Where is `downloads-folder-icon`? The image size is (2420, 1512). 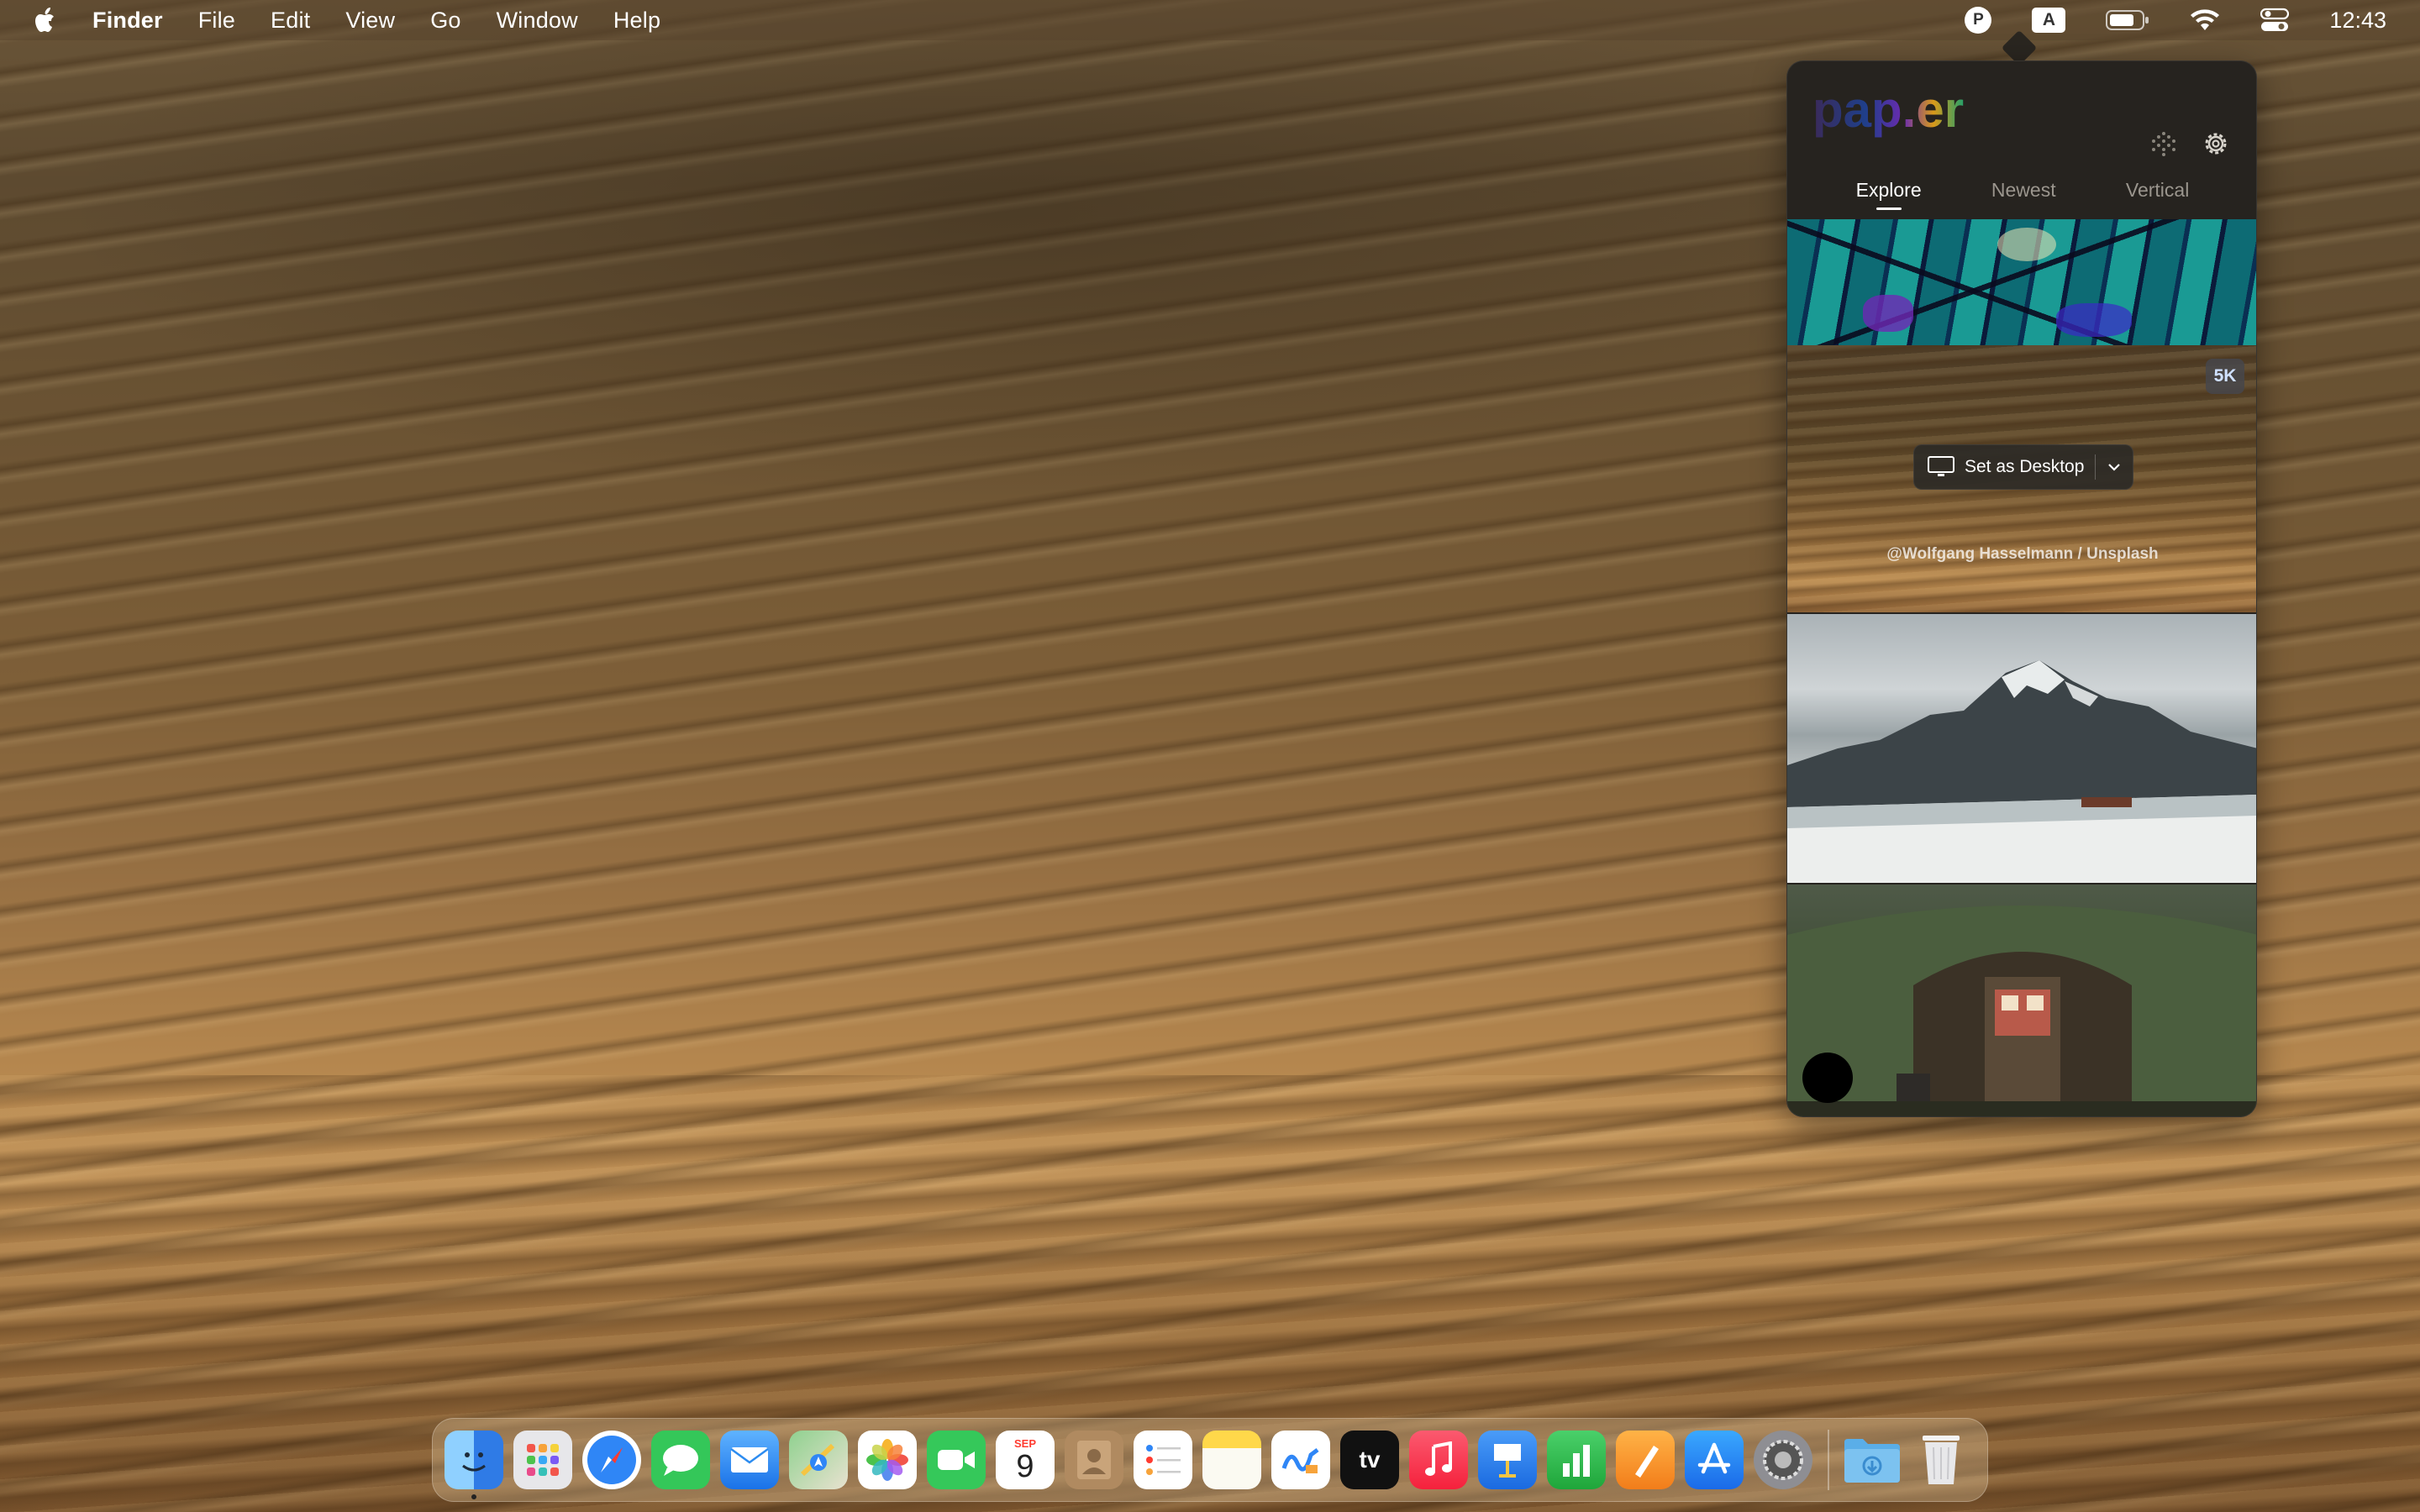
downloads-folder-icon is located at coordinates (1872, 1460).